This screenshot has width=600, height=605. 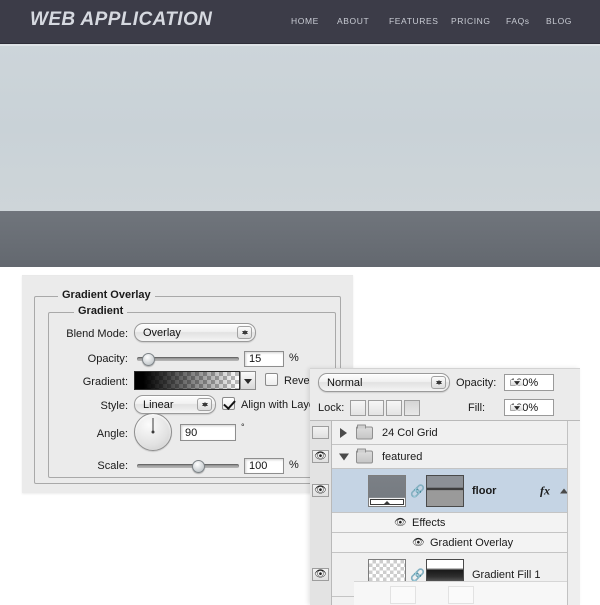 What do you see at coordinates (387, 490) in the screenshot?
I see `layer-thumbnail-floor` at bounding box center [387, 490].